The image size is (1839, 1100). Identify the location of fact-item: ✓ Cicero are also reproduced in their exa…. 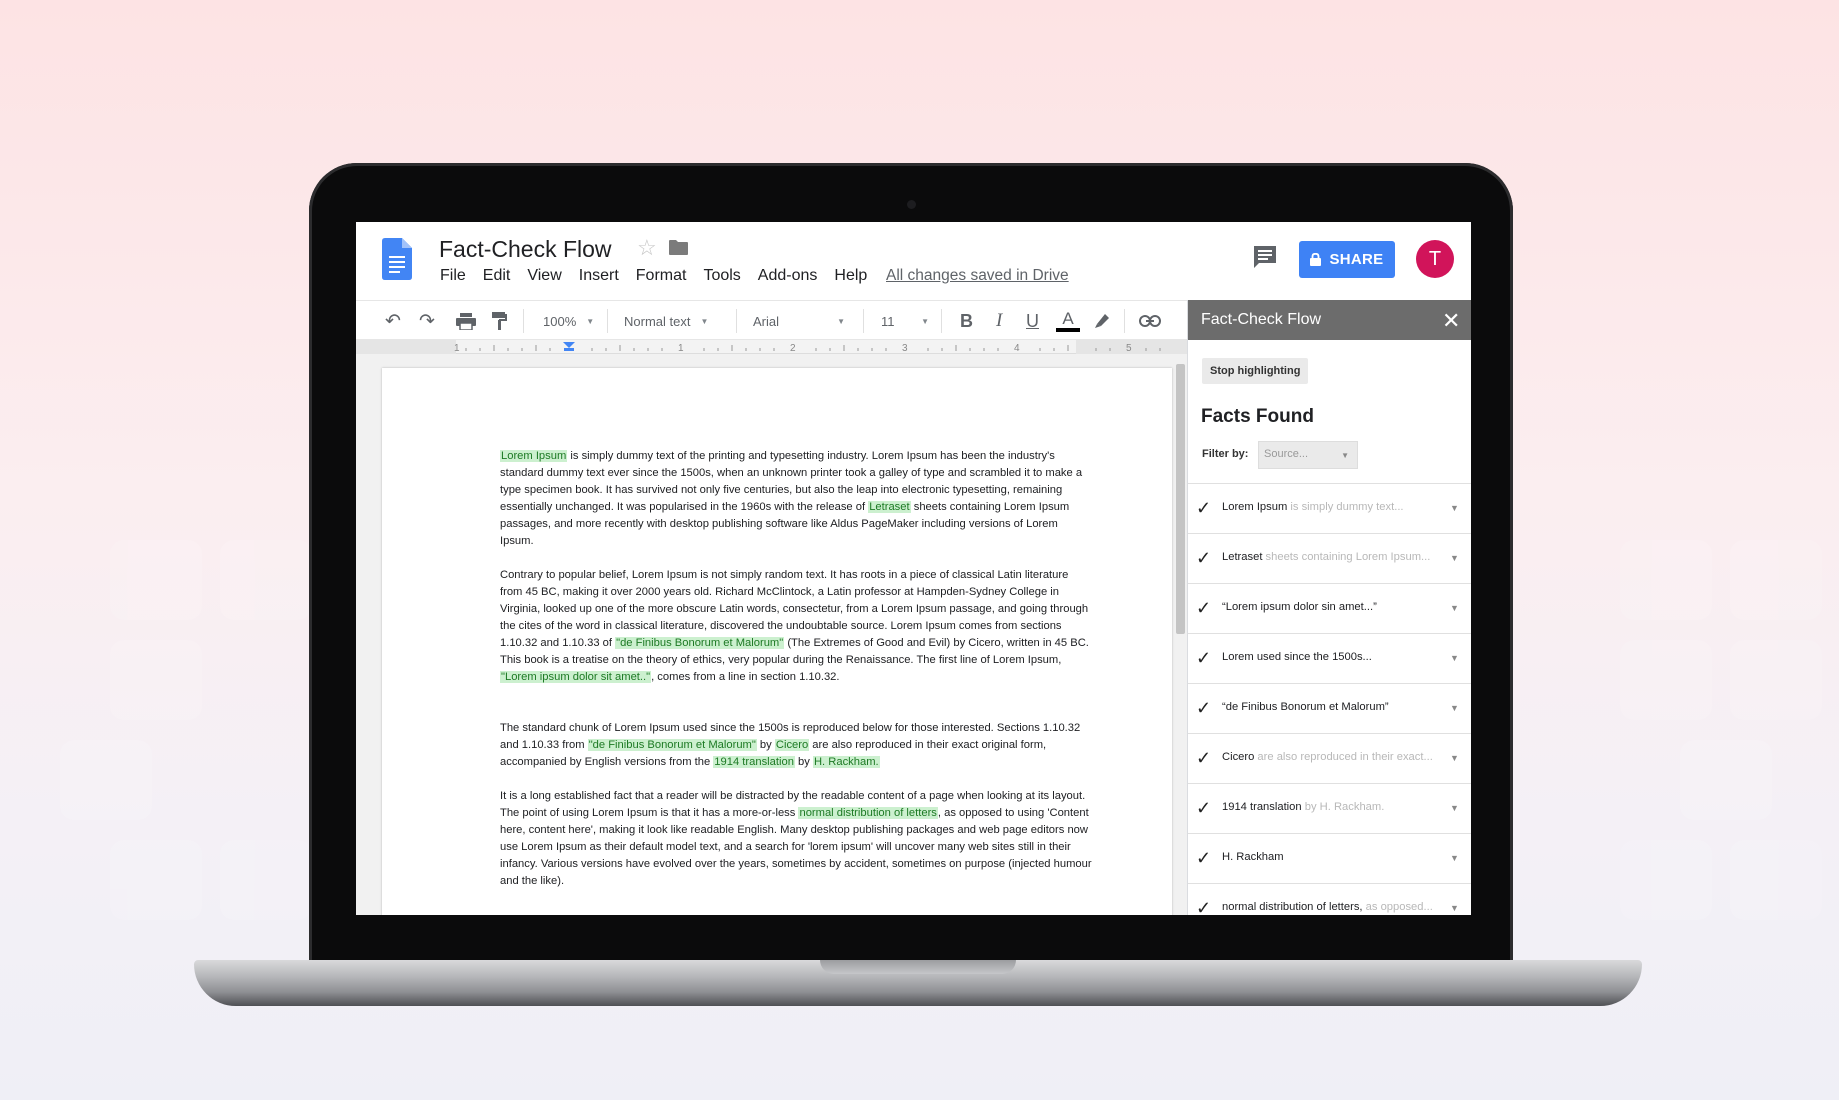
(1329, 758).